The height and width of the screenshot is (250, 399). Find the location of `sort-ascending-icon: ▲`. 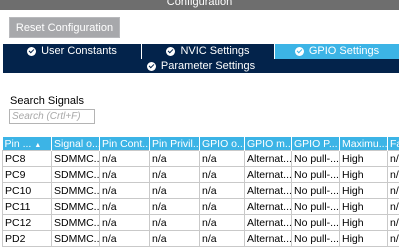

sort-ascending-icon: ▲ is located at coordinates (38, 145).